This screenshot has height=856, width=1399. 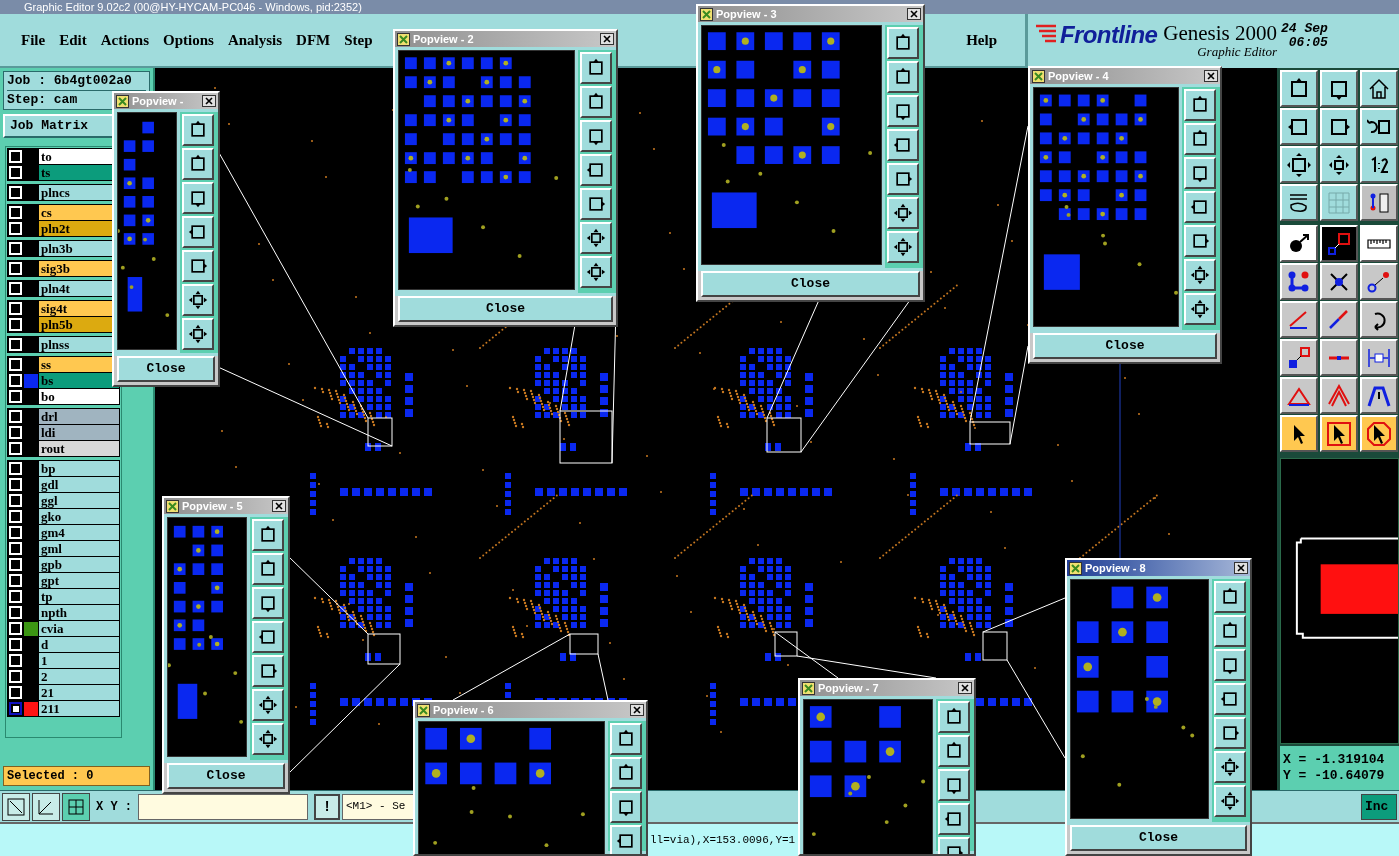 What do you see at coordinates (46, 806) in the screenshot?
I see `angle-button` at bounding box center [46, 806].